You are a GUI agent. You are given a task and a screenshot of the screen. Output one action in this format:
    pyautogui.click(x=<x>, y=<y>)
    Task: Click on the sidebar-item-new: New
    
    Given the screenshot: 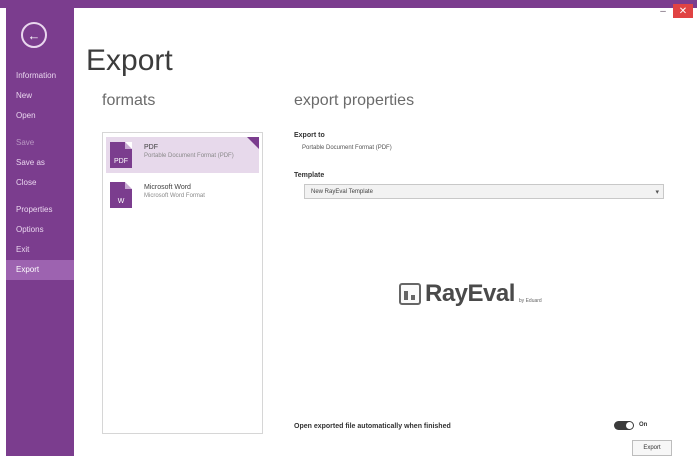 What is the action you would take?
    pyautogui.click(x=40, y=96)
    